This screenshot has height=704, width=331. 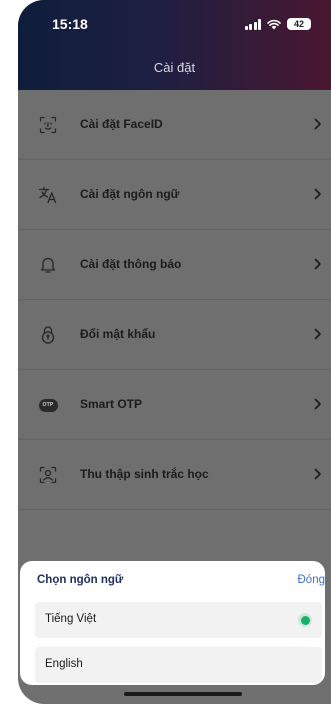 What do you see at coordinates (174, 45) in the screenshot?
I see `header: 15:18 42 Cài đặt` at bounding box center [174, 45].